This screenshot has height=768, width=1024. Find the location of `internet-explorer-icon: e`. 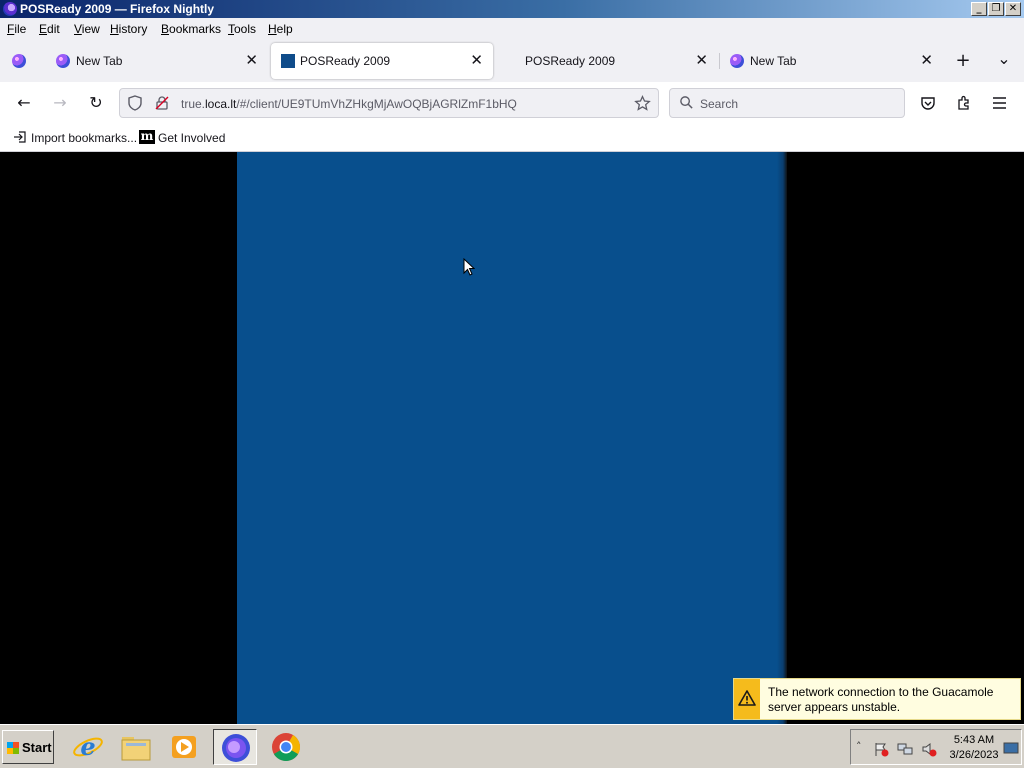

internet-explorer-icon: e is located at coordinates (88, 746).